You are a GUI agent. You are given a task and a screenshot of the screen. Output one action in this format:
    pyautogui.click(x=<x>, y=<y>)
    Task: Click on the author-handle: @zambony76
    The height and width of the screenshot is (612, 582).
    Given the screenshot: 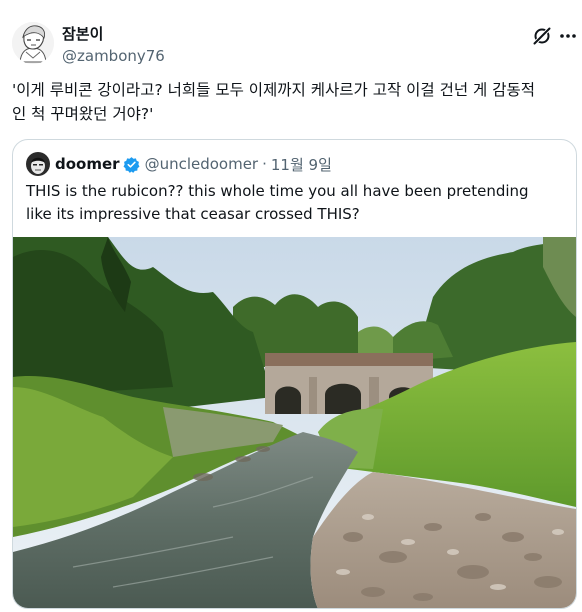 What is the action you would take?
    pyautogui.click(x=113, y=56)
    